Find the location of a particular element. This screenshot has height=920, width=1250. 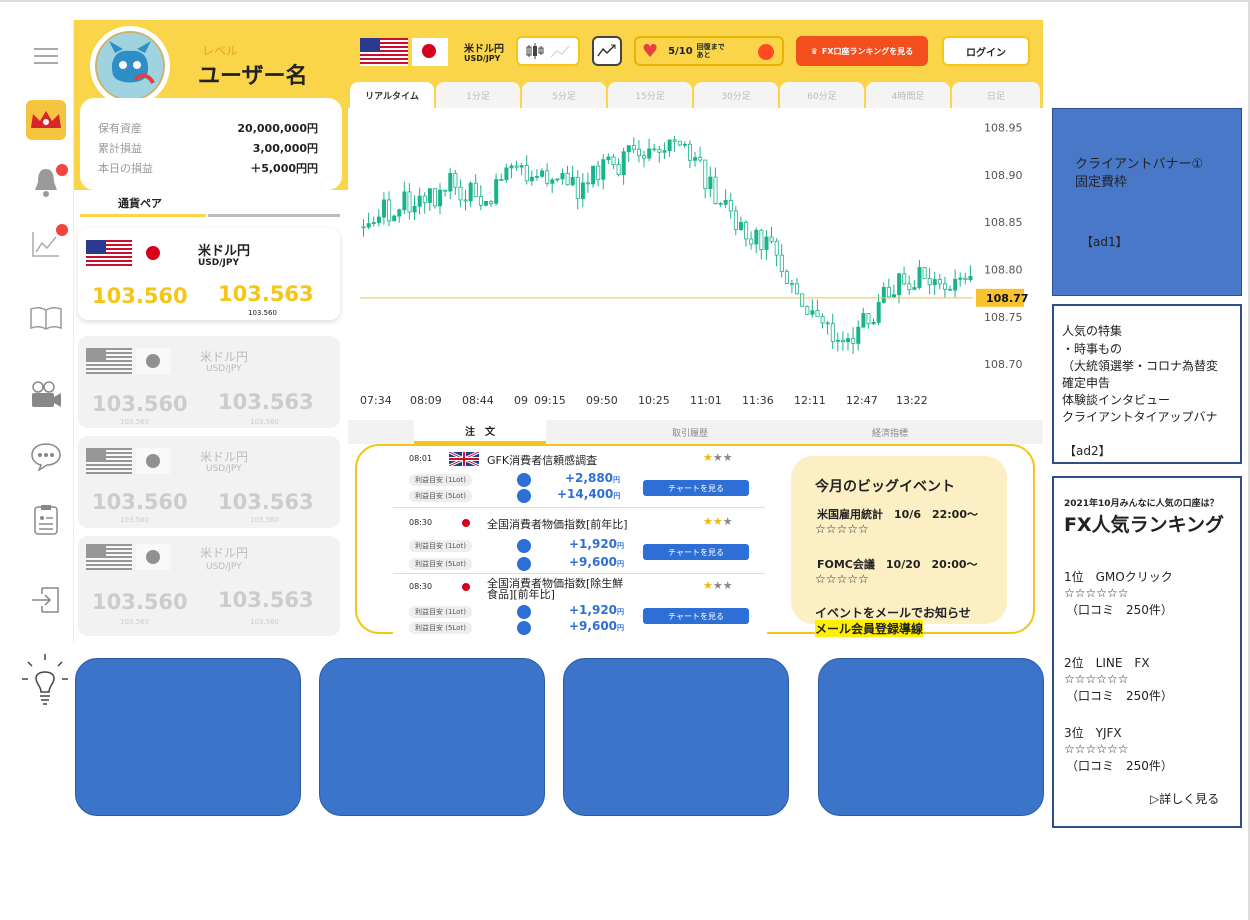

bell-icon is located at coordinates (47, 182).